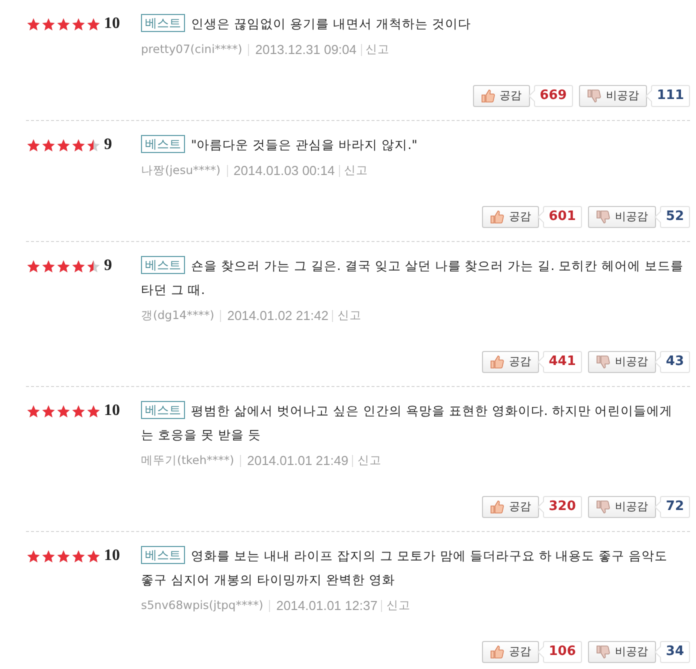  I want to click on author-name: s5nv68wpis(jtpq****), so click(202, 605).